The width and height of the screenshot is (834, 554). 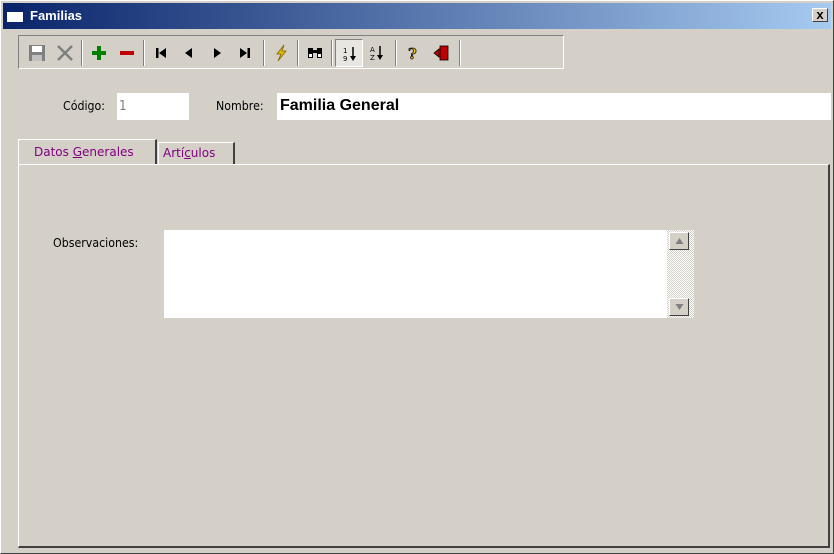 I want to click on codigo-label: Código:, so click(x=84, y=106).